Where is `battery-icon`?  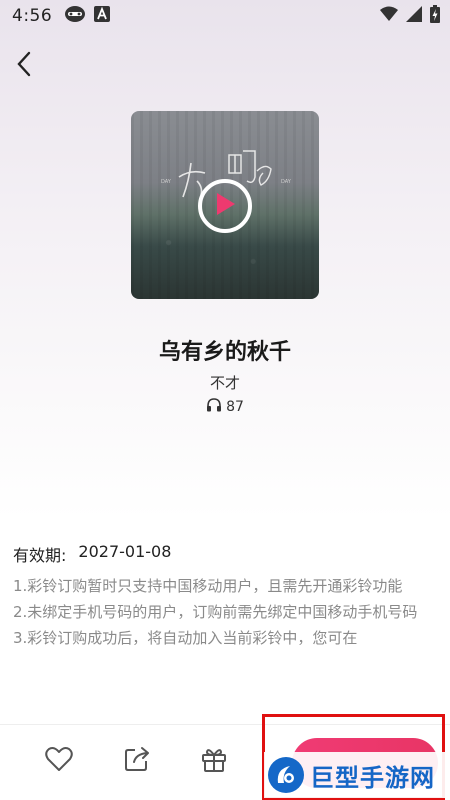 battery-icon is located at coordinates (435, 16).